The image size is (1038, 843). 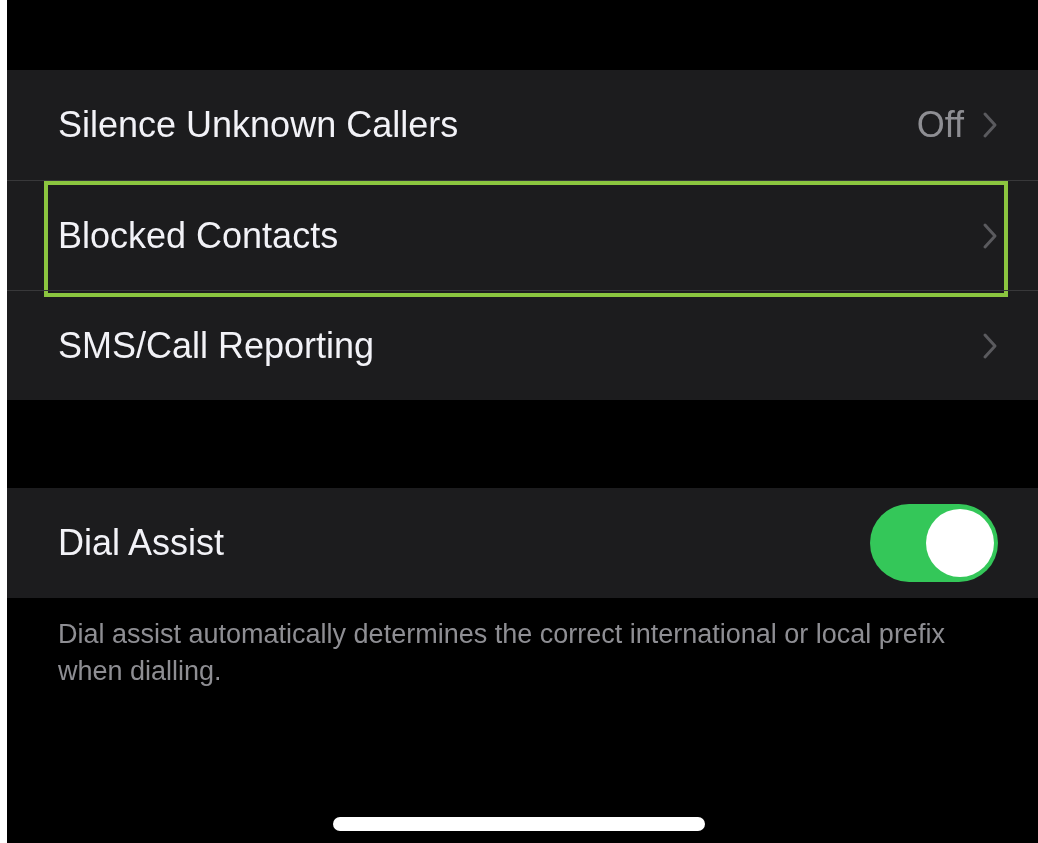 What do you see at coordinates (522, 543) in the screenshot?
I see `toggle-row: Dial Assist` at bounding box center [522, 543].